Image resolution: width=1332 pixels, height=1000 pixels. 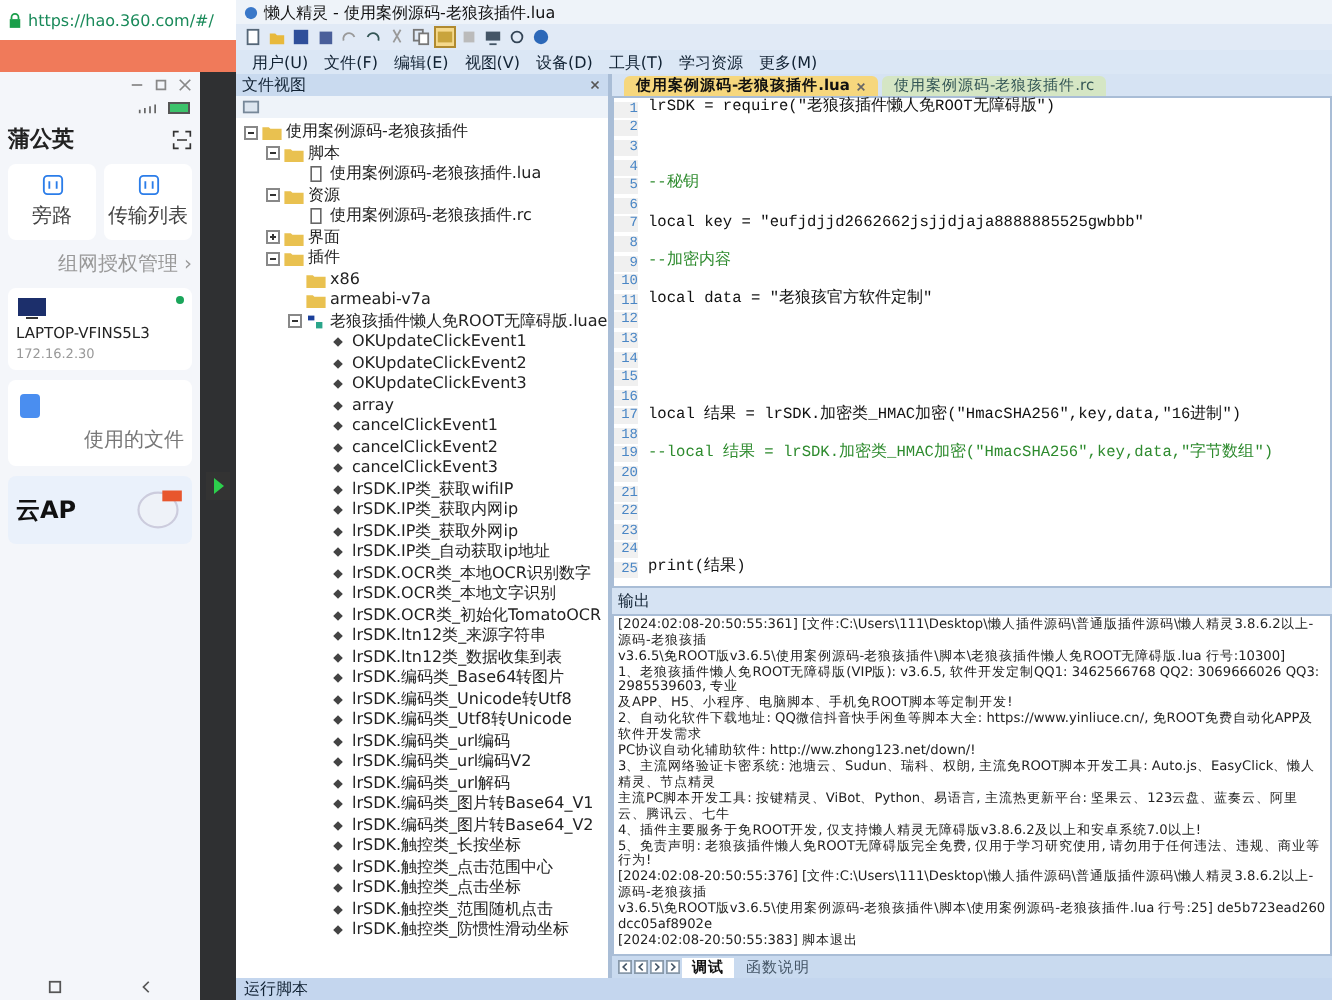 What do you see at coordinates (253, 37) in the screenshot?
I see `new-file-icon` at bounding box center [253, 37].